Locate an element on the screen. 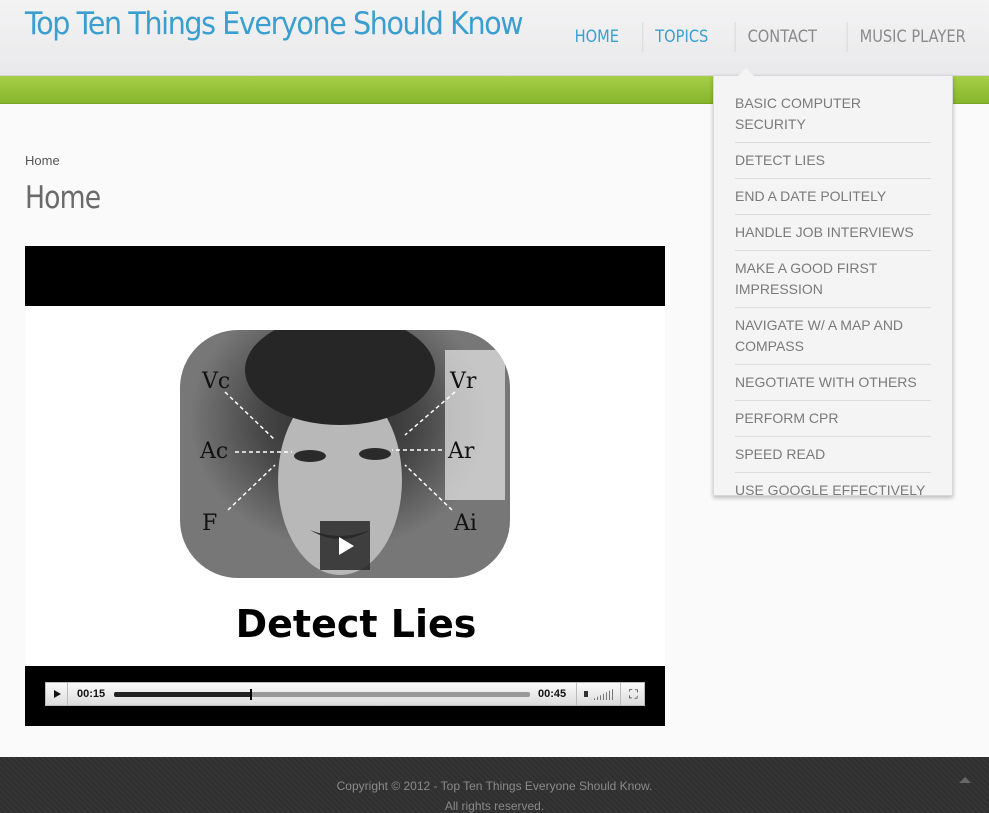  label-f: F is located at coordinates (209, 523).